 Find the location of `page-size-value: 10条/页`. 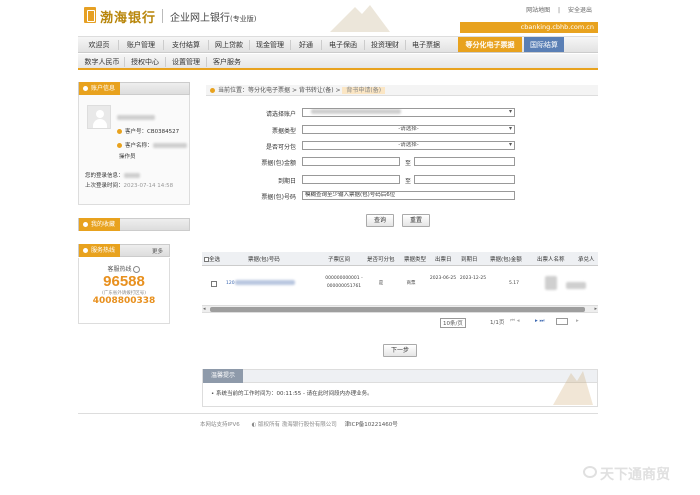

page-size-value: 10条/页 is located at coordinates (453, 323).